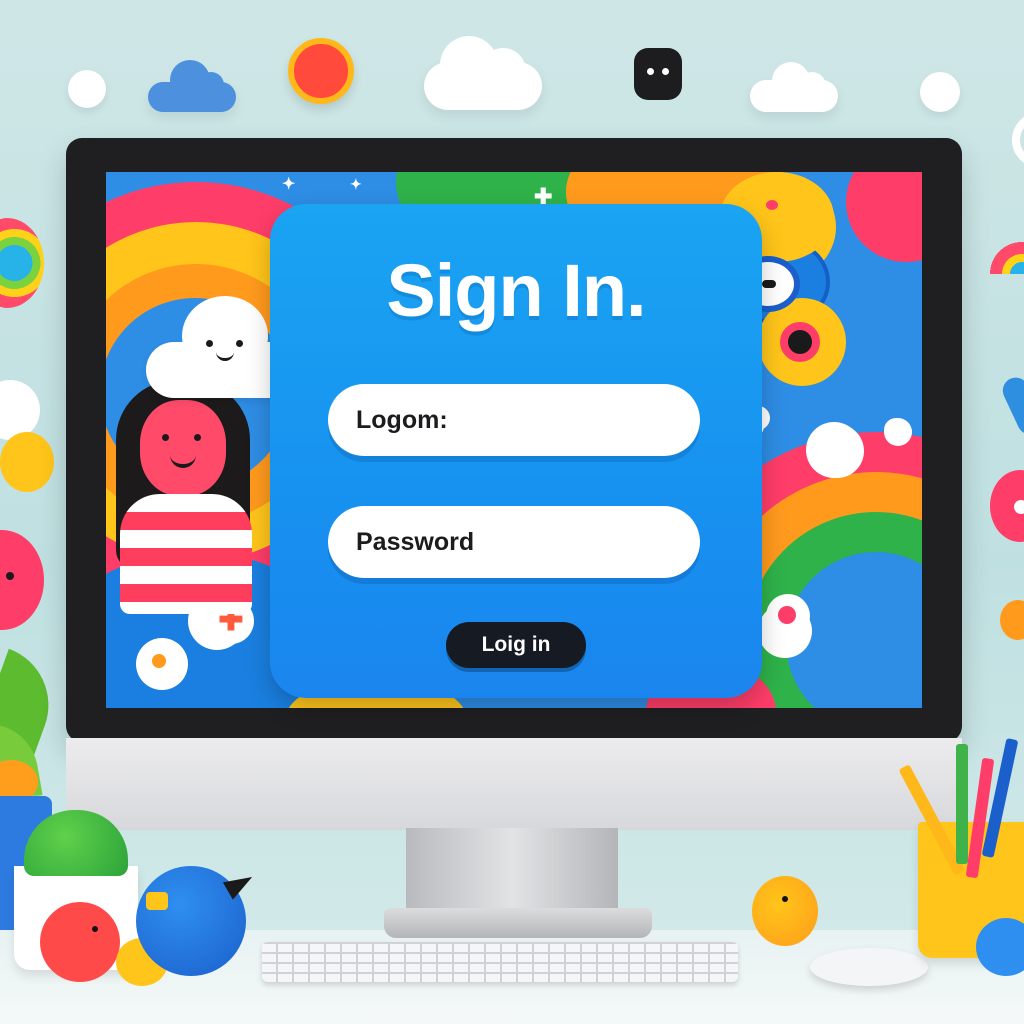 This screenshot has width=1024, height=1024. Describe the element at coordinates (514, 784) in the screenshot. I see `monitor-chin` at that location.